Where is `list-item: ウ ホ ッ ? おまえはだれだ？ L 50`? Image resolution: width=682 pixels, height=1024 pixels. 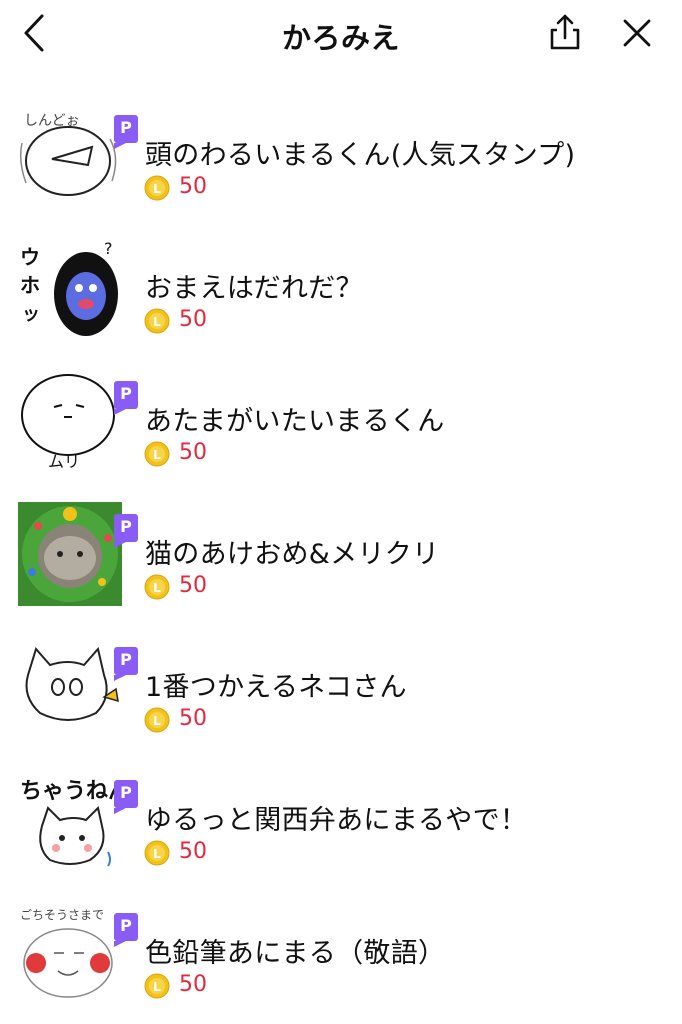
list-item: ウ ホ ッ ? おまえはだれだ？ L 50 is located at coordinates (341, 302).